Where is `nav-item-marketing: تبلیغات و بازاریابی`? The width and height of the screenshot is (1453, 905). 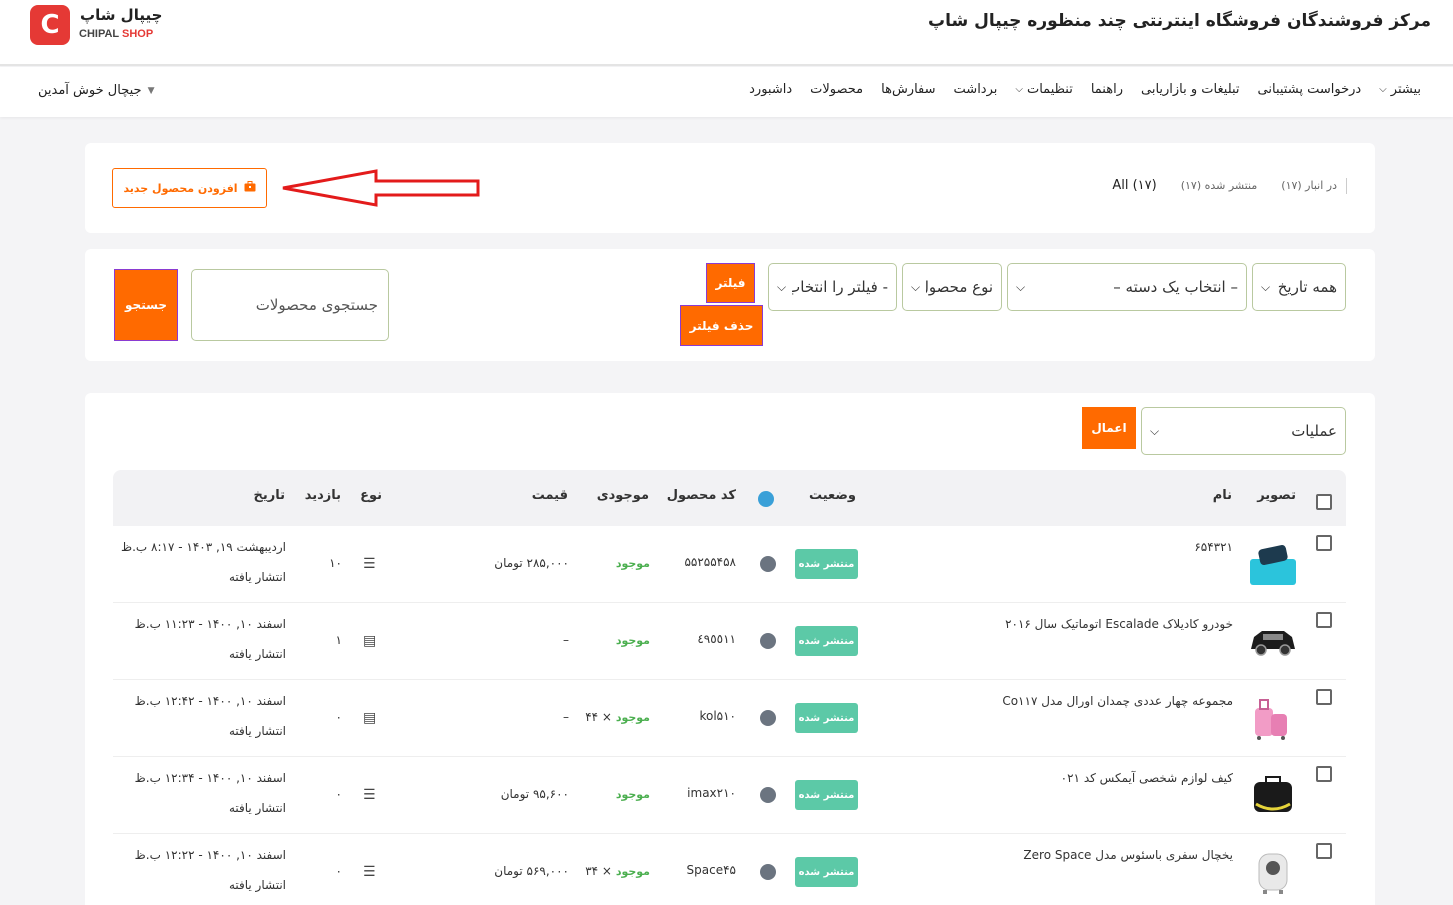 nav-item-marketing: تبلیغات و بازاریابی is located at coordinates (1190, 89).